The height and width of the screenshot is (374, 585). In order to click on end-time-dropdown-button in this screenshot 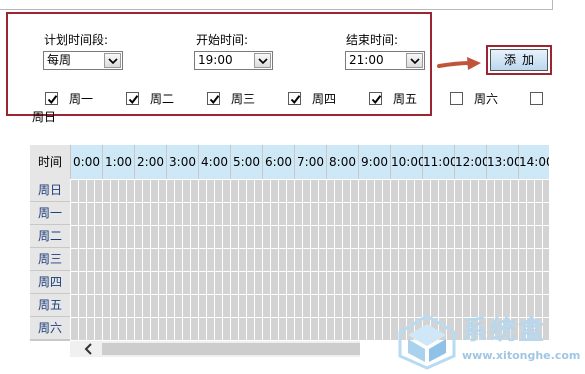, I will do `click(414, 60)`.